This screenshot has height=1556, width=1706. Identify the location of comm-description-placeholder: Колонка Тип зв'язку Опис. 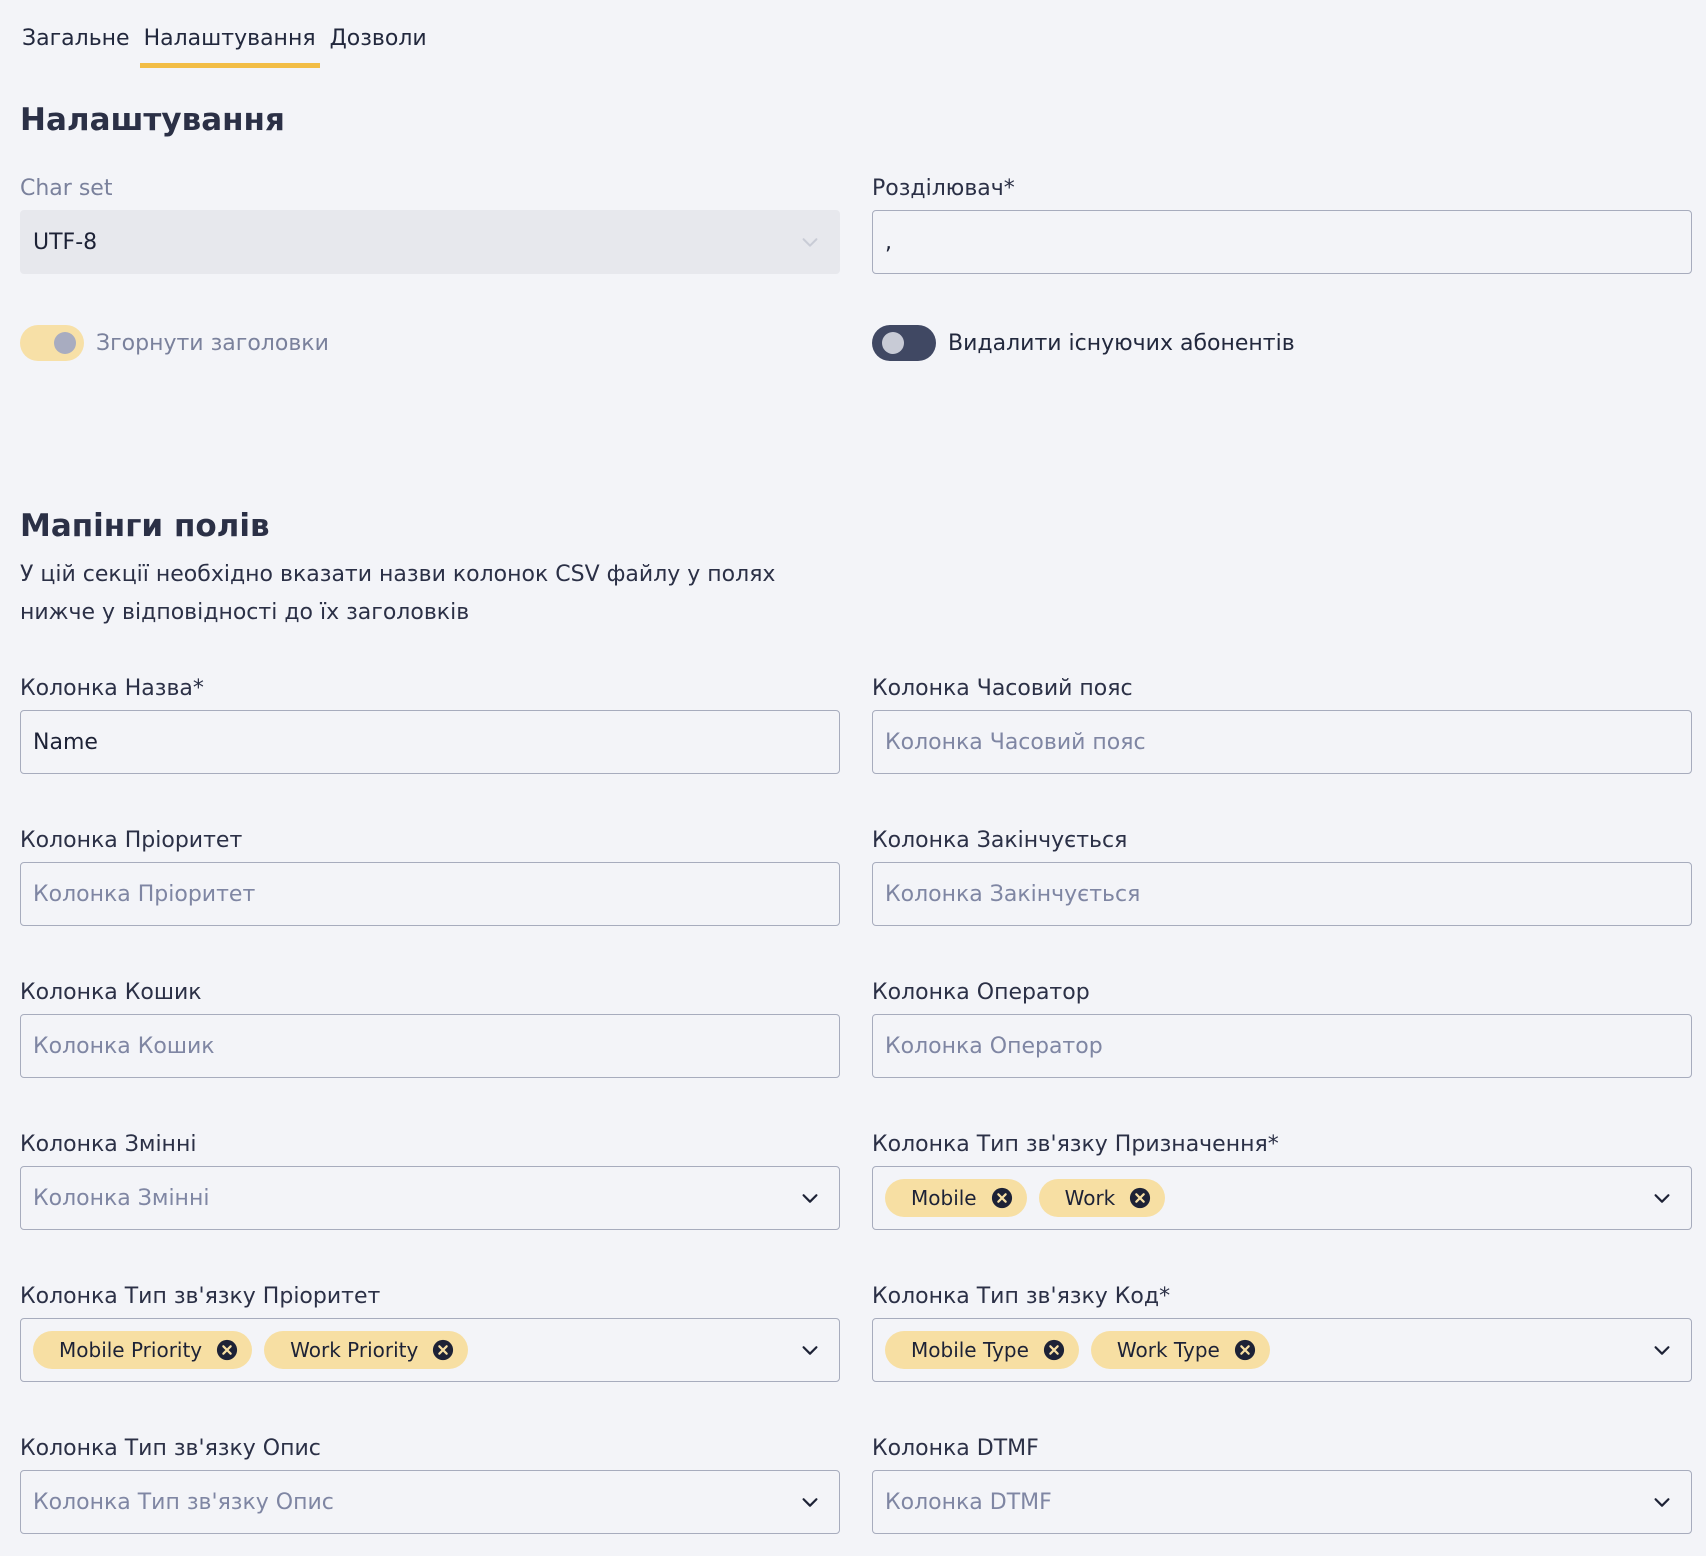
(183, 1502).